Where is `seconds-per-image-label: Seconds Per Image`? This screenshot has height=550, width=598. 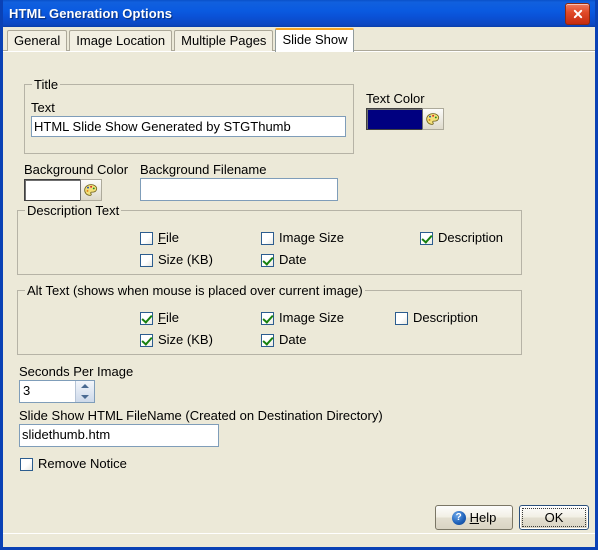 seconds-per-image-label: Seconds Per Image is located at coordinates (76, 371).